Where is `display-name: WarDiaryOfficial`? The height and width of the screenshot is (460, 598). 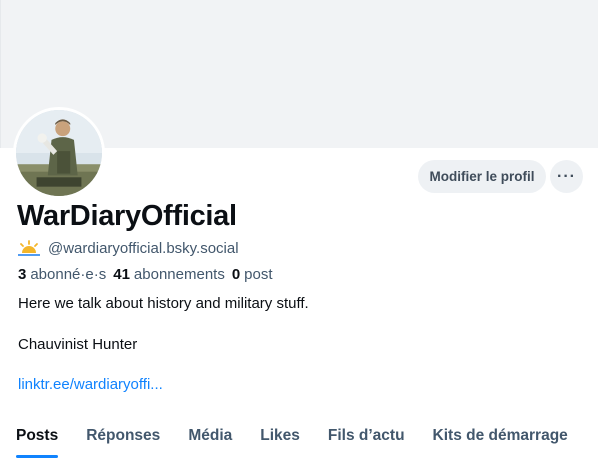 display-name: WarDiaryOfficial is located at coordinates (127, 216).